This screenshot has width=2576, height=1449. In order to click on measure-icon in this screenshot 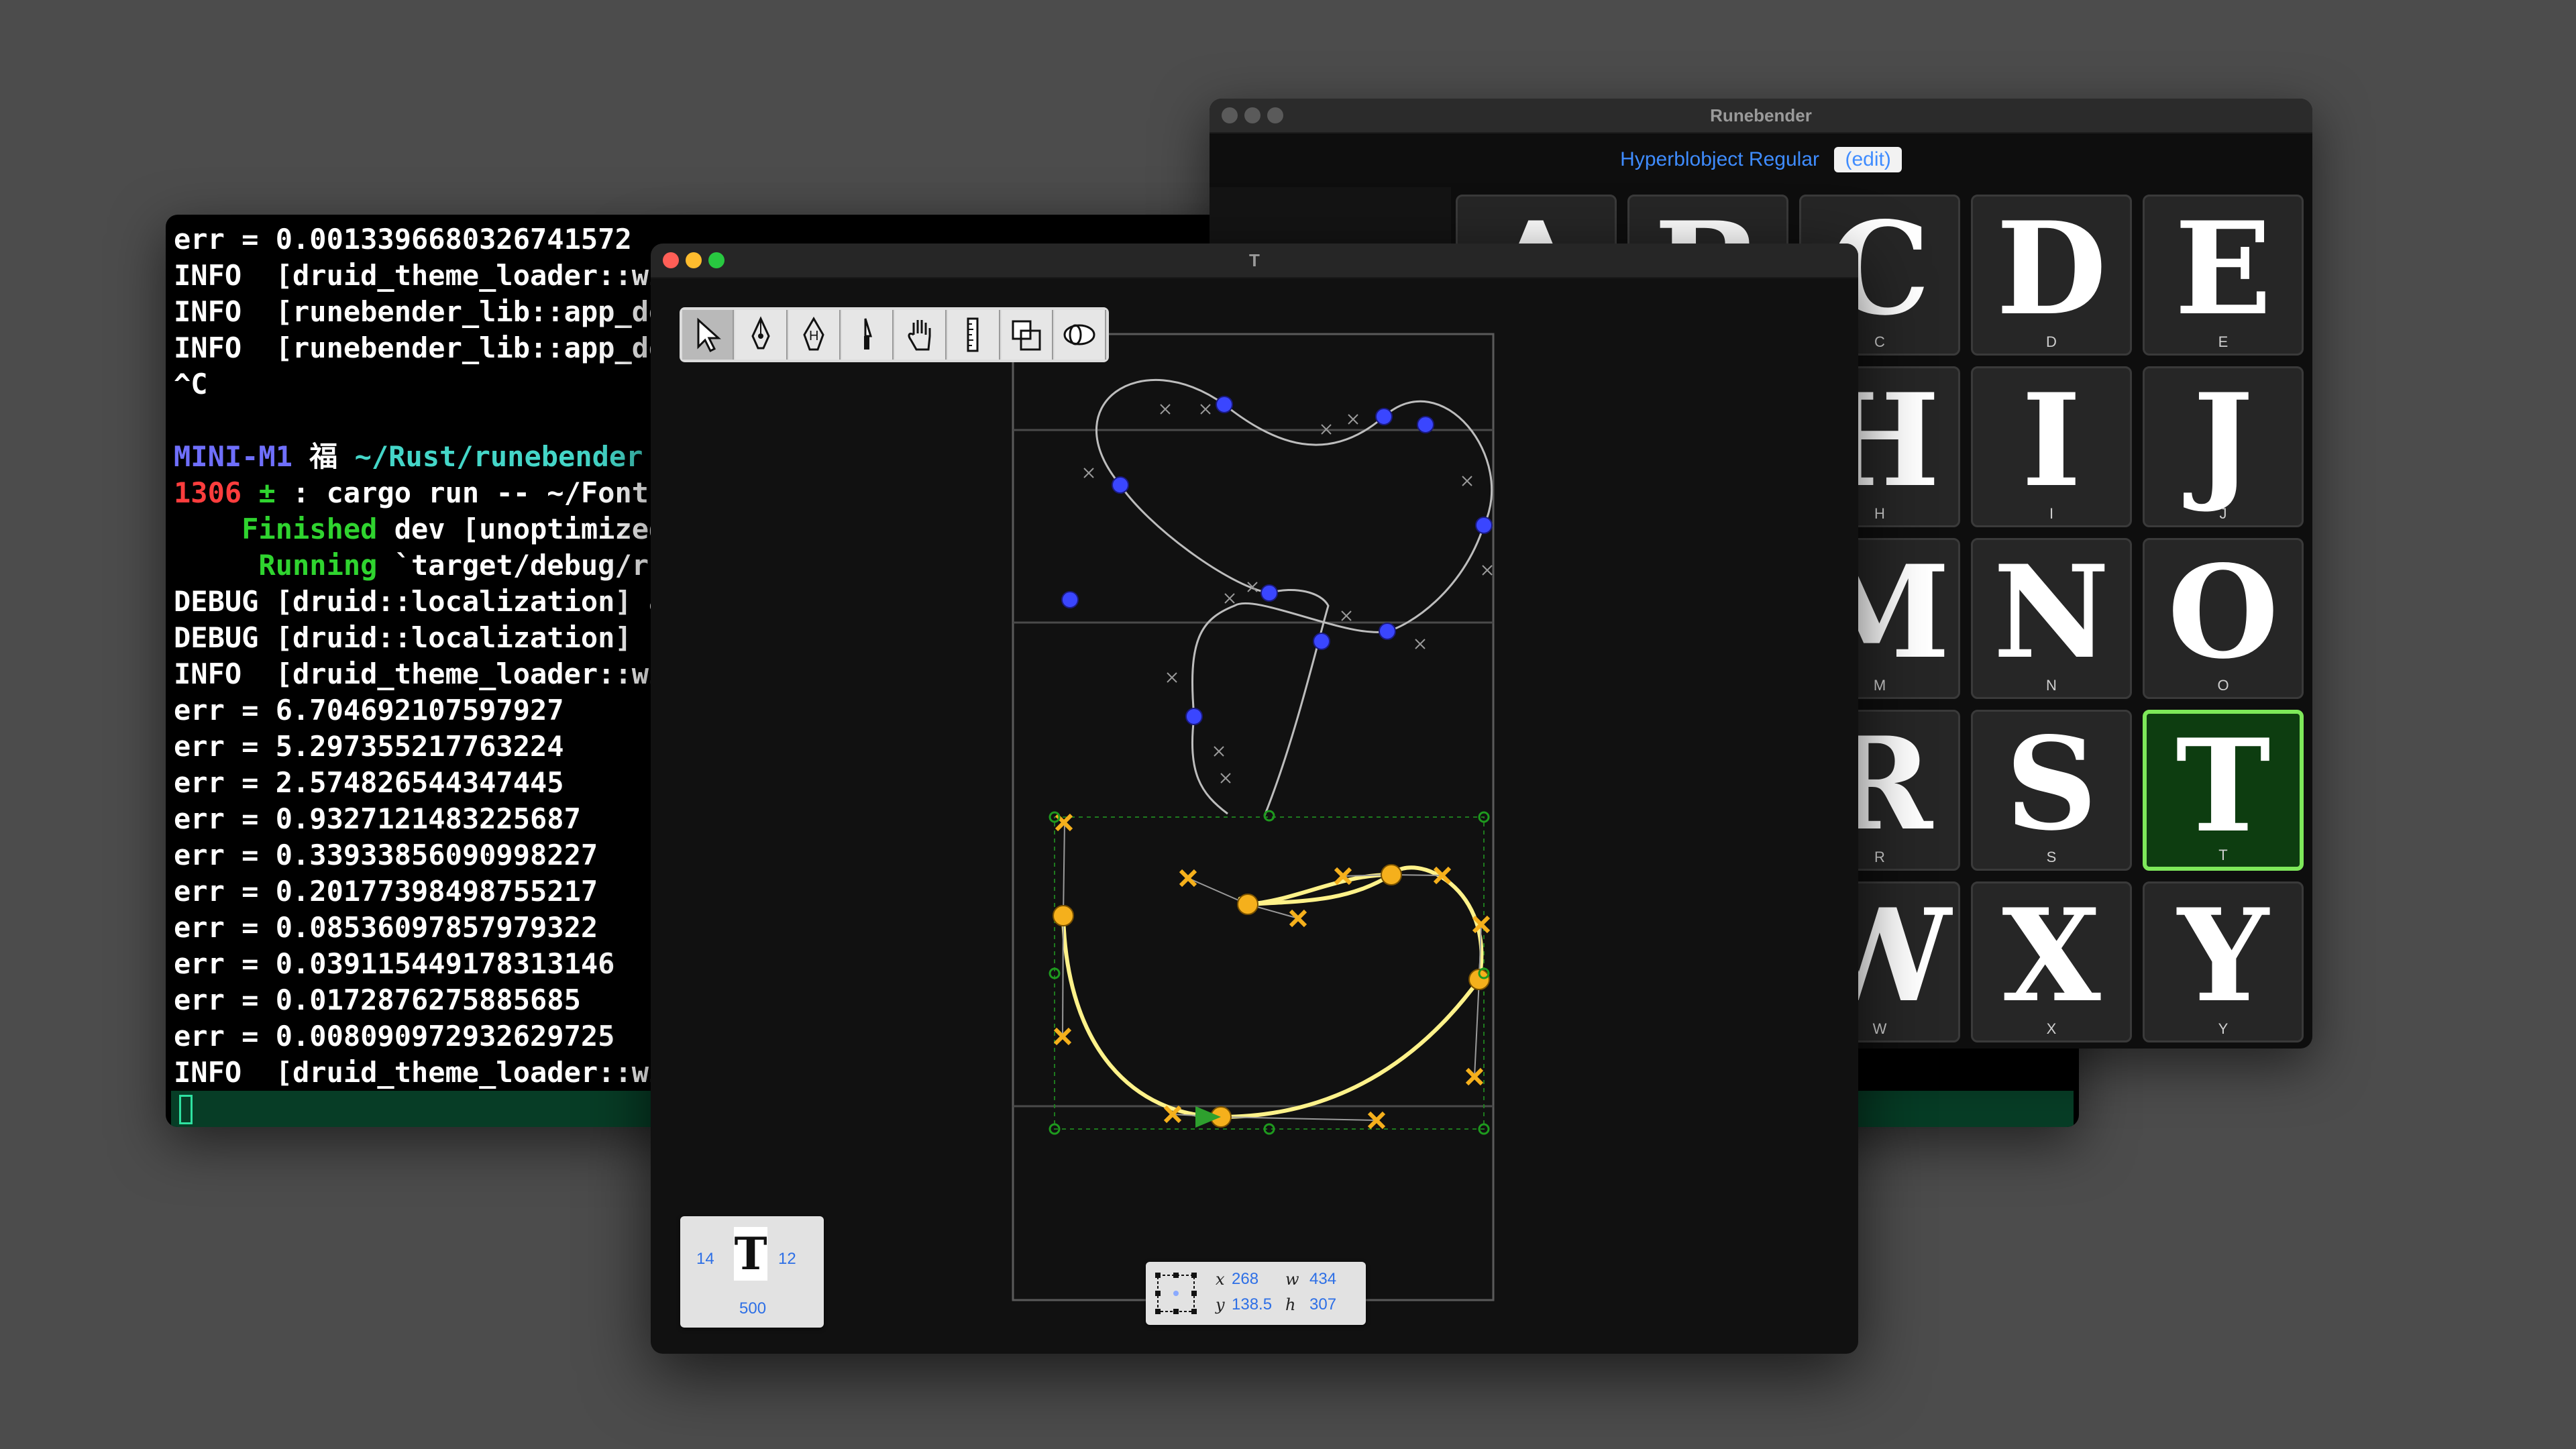, I will do `click(973, 334)`.